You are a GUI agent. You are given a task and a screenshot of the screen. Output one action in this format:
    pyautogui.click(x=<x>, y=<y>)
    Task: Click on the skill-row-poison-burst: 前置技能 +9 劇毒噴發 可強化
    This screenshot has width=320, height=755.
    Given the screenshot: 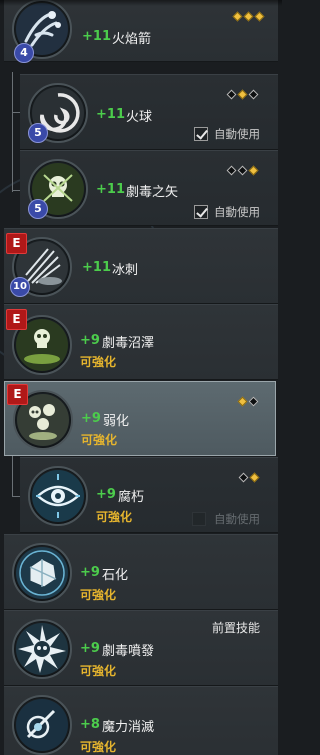 What is the action you would take?
    pyautogui.click(x=141, y=648)
    